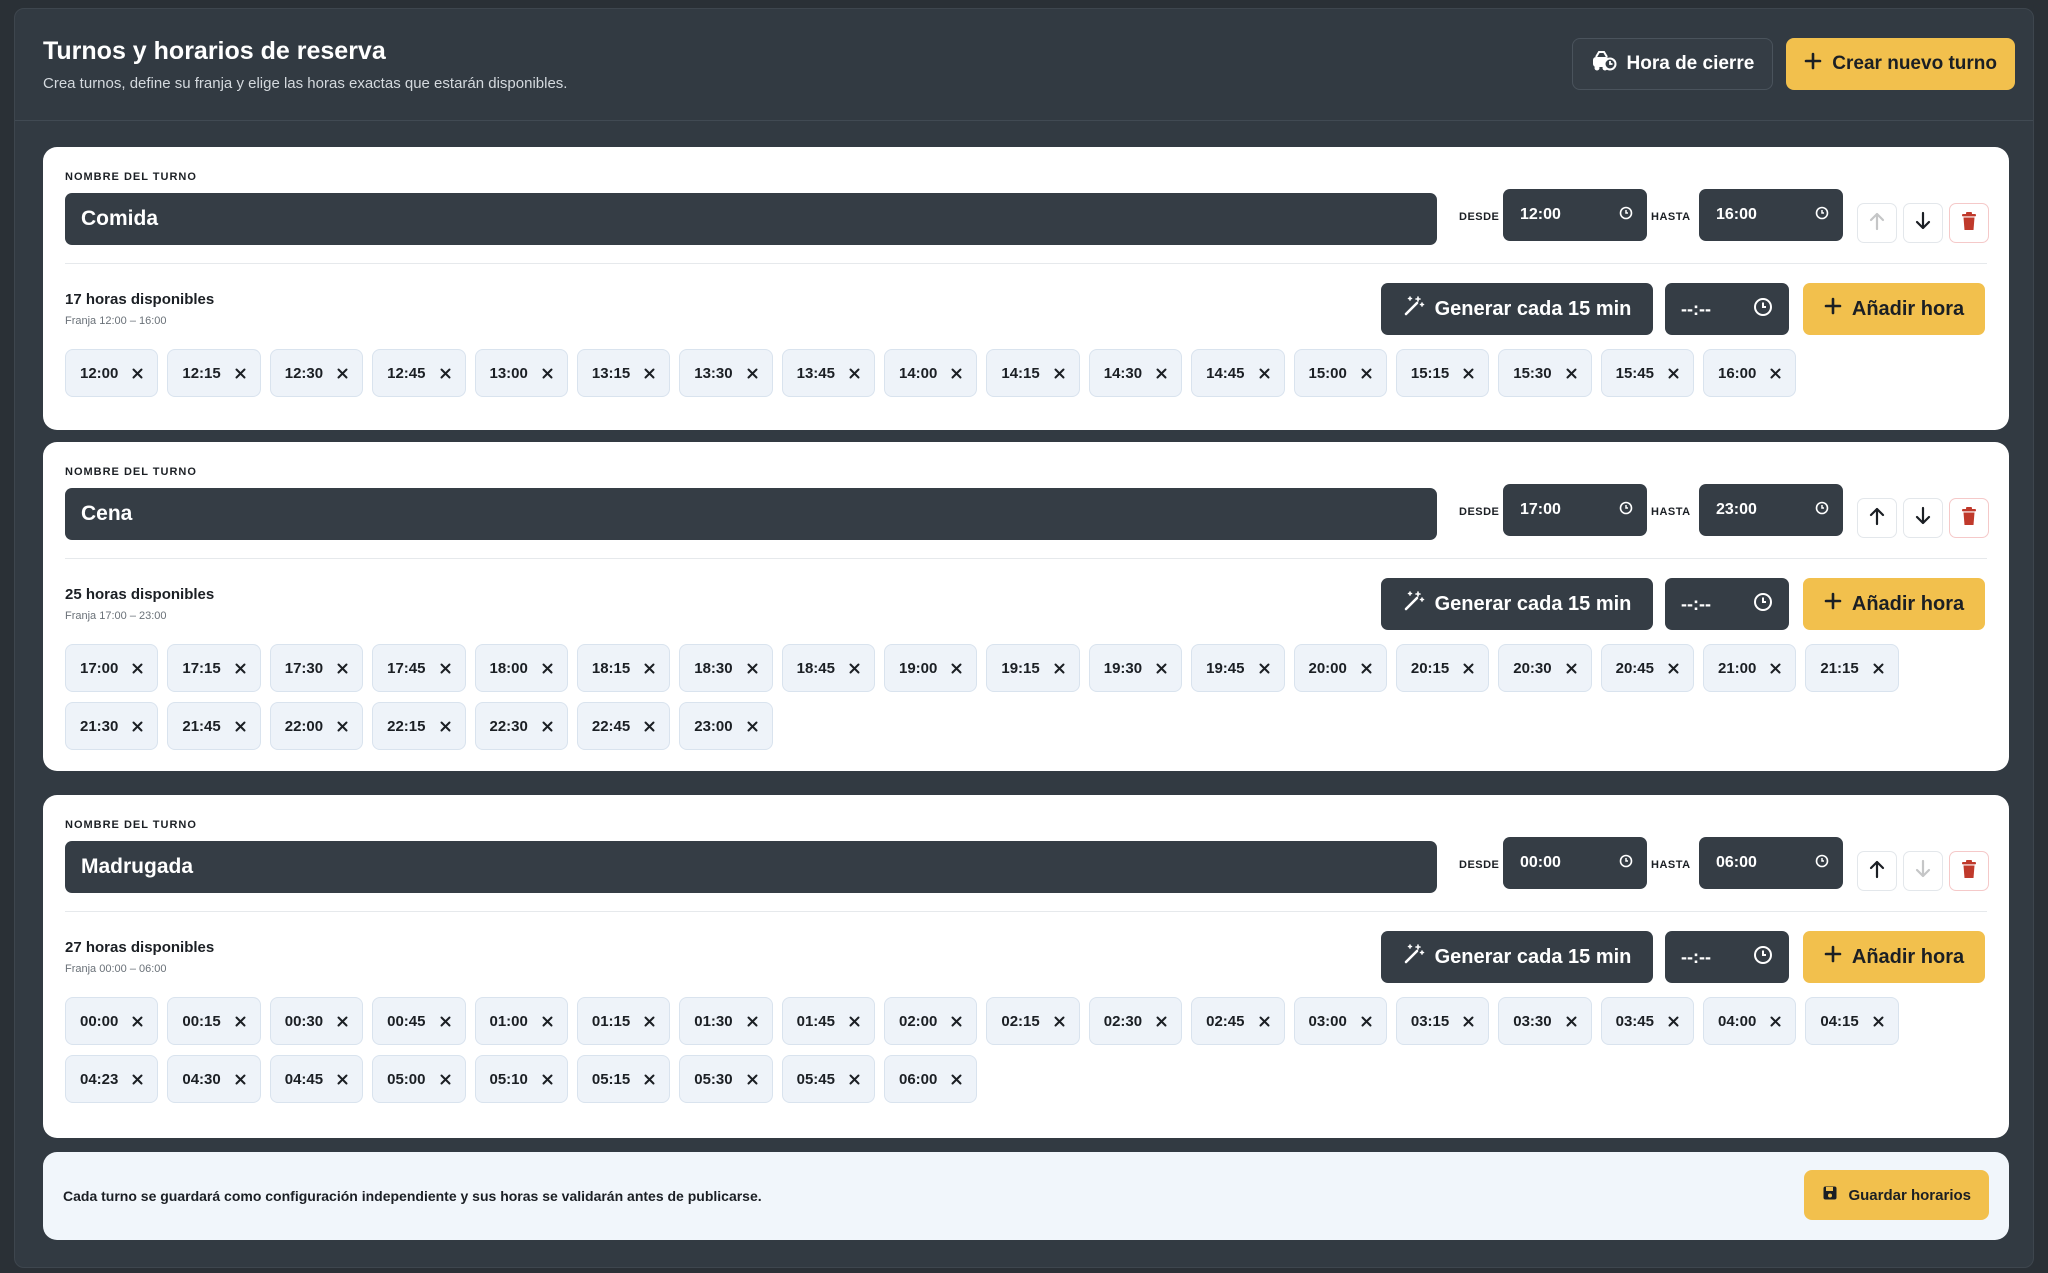 Image resolution: width=2048 pixels, height=1273 pixels. What do you see at coordinates (751, 514) in the screenshot?
I see `shift-name-input: Cena` at bounding box center [751, 514].